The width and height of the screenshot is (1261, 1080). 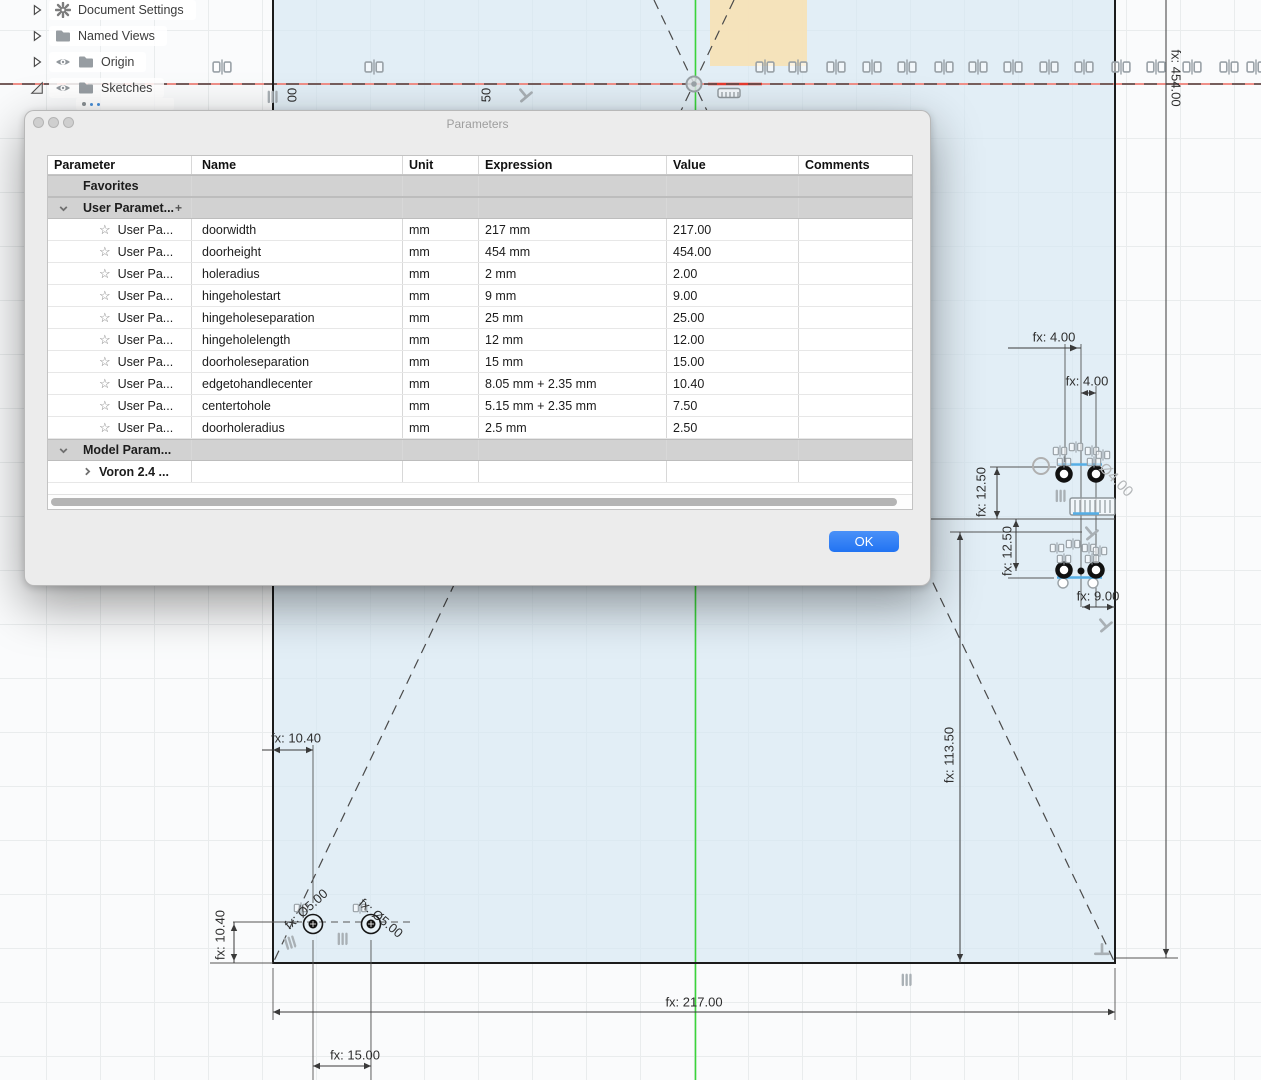 What do you see at coordinates (297, 251) in the screenshot?
I see `cell-name: doorheight` at bounding box center [297, 251].